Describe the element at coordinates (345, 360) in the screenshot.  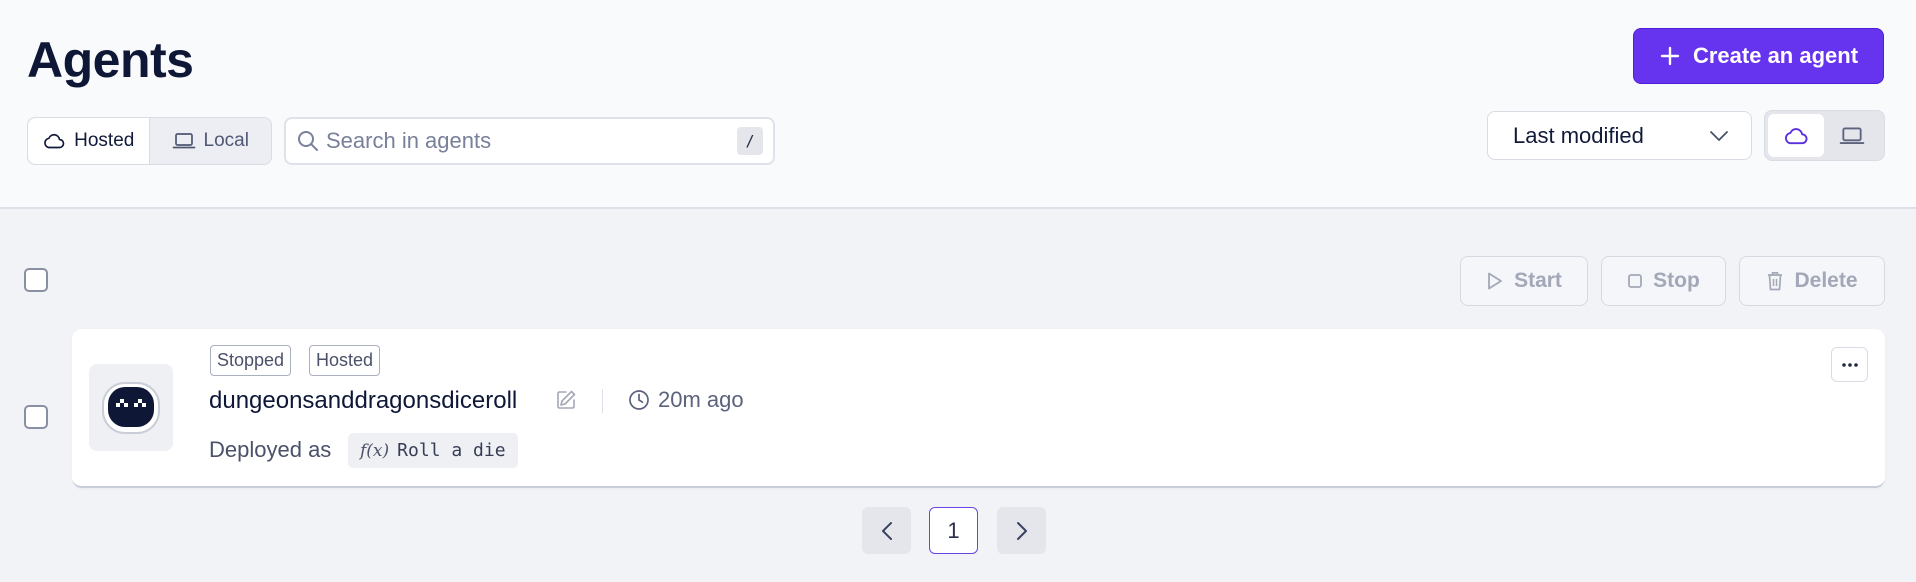
I see `hosting-badge: Hosted` at that location.